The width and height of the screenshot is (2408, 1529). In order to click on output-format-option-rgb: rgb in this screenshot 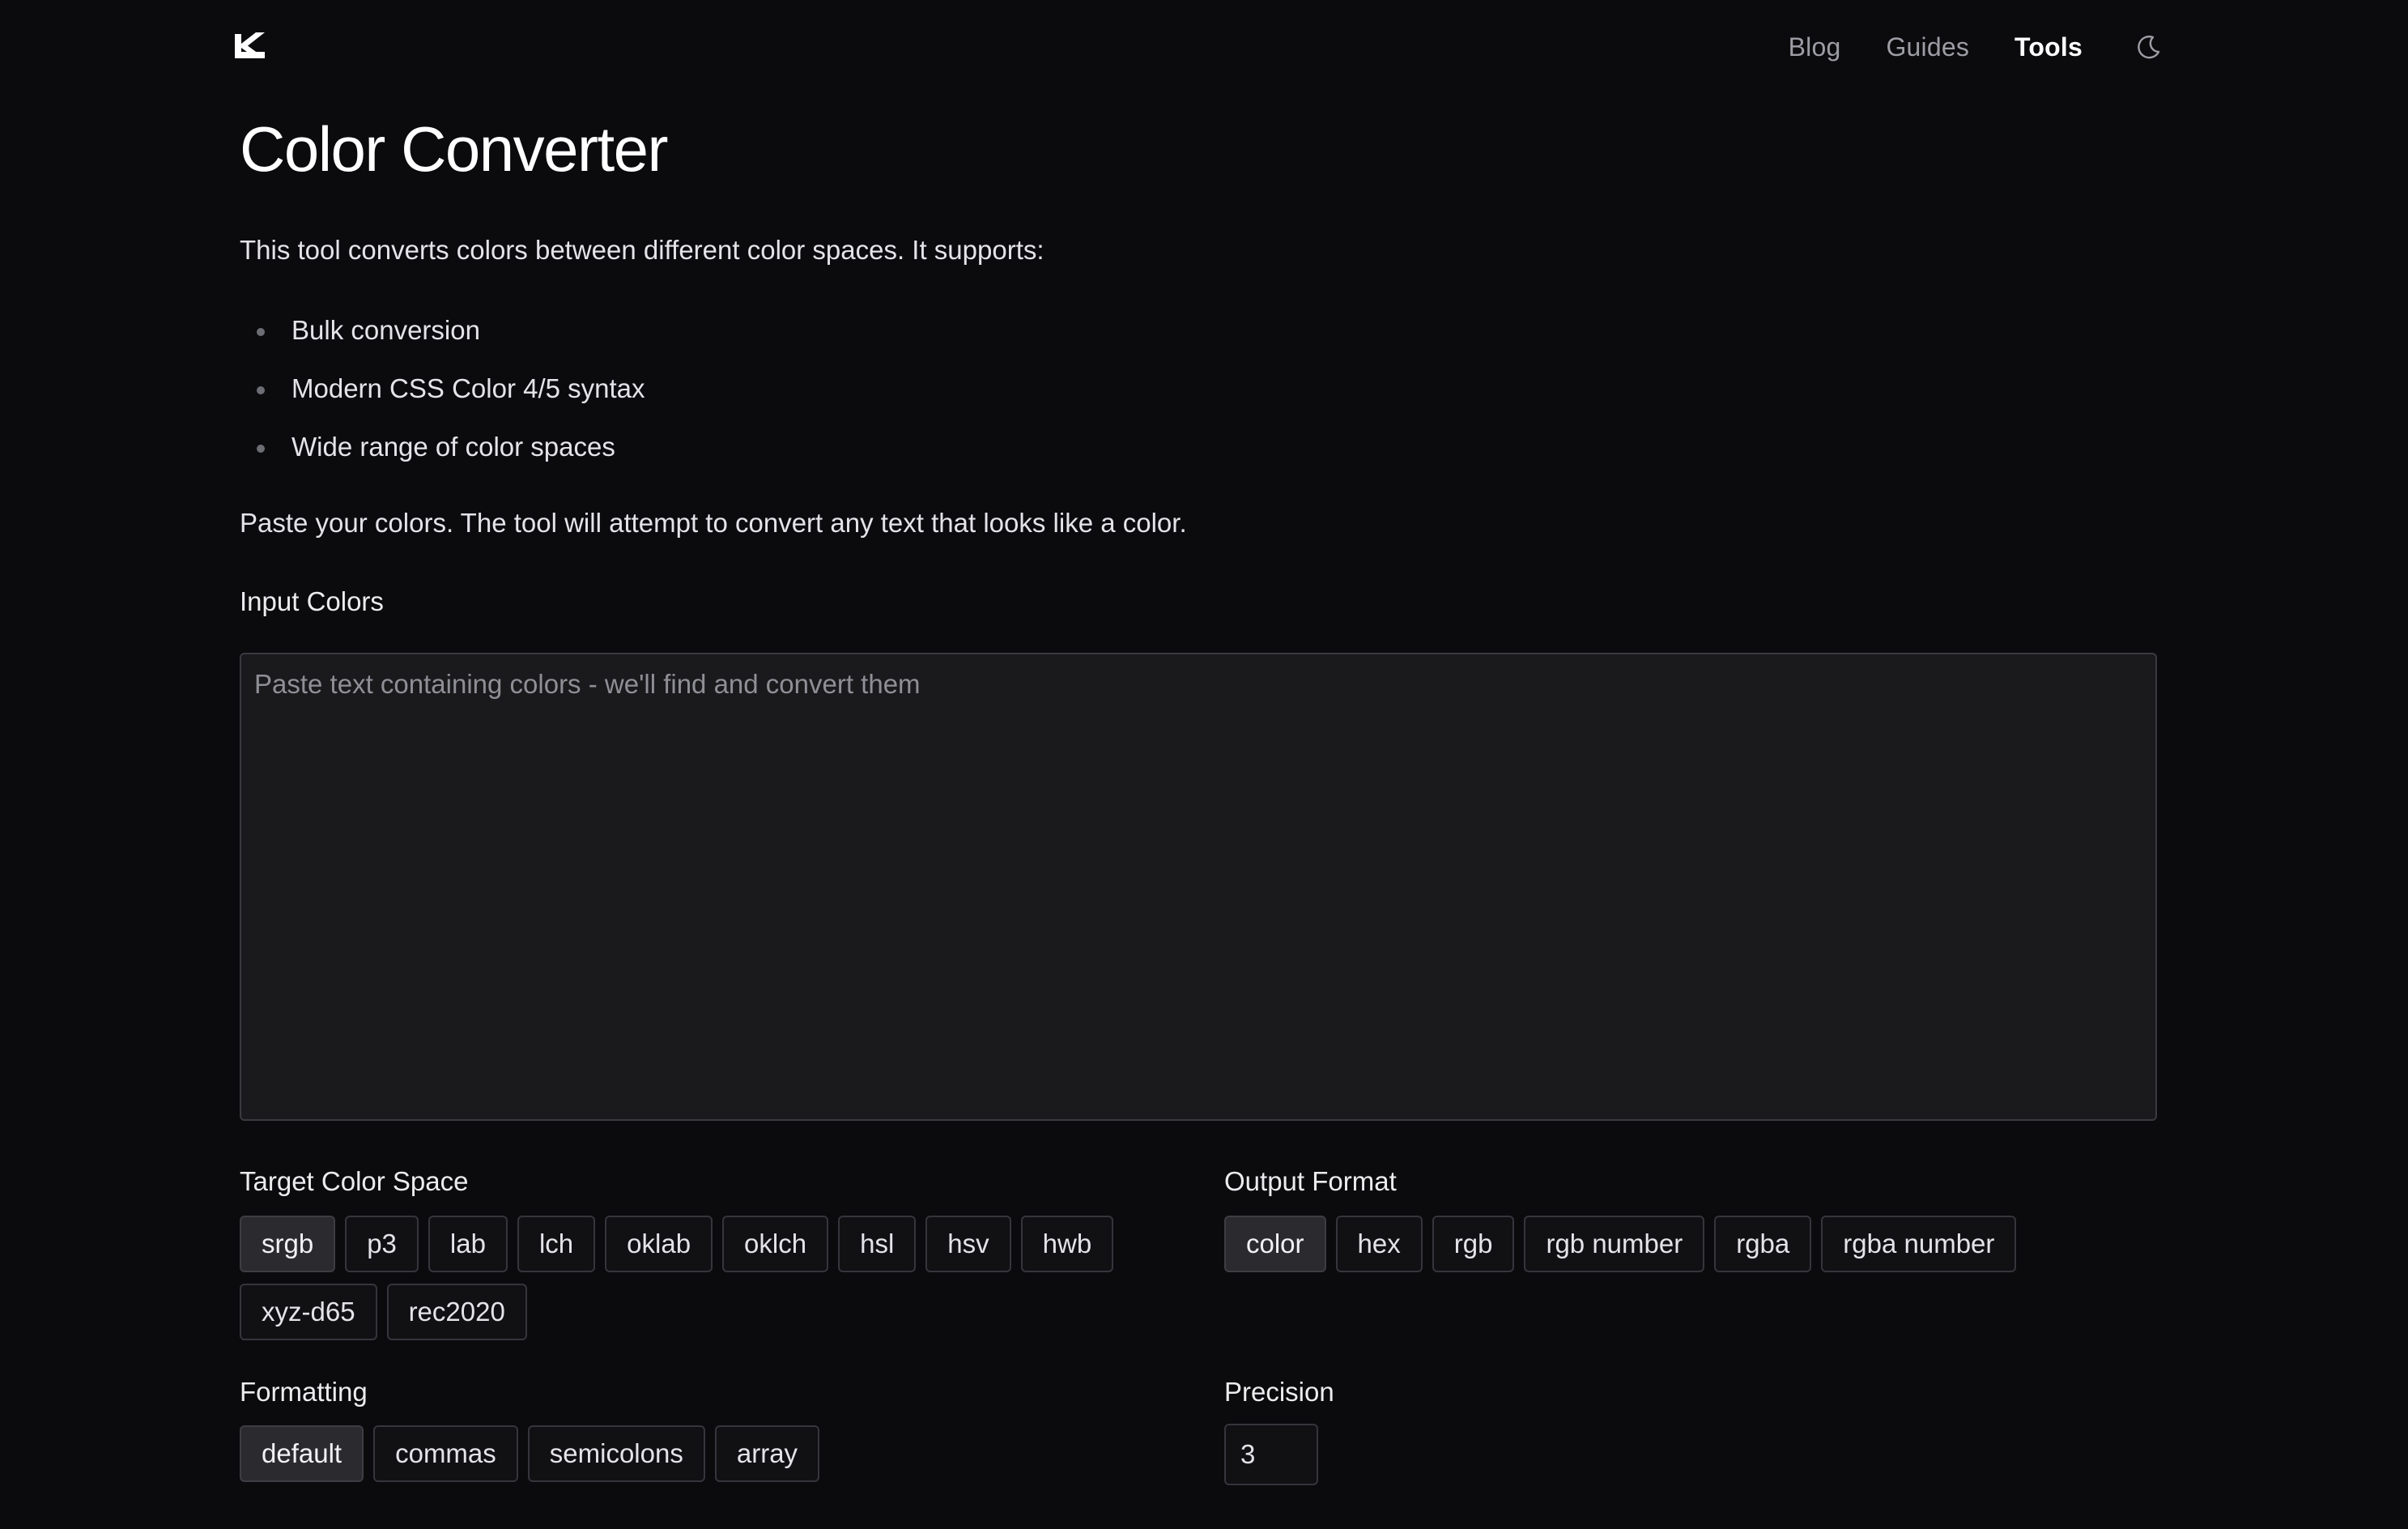, I will do `click(1473, 1244)`.